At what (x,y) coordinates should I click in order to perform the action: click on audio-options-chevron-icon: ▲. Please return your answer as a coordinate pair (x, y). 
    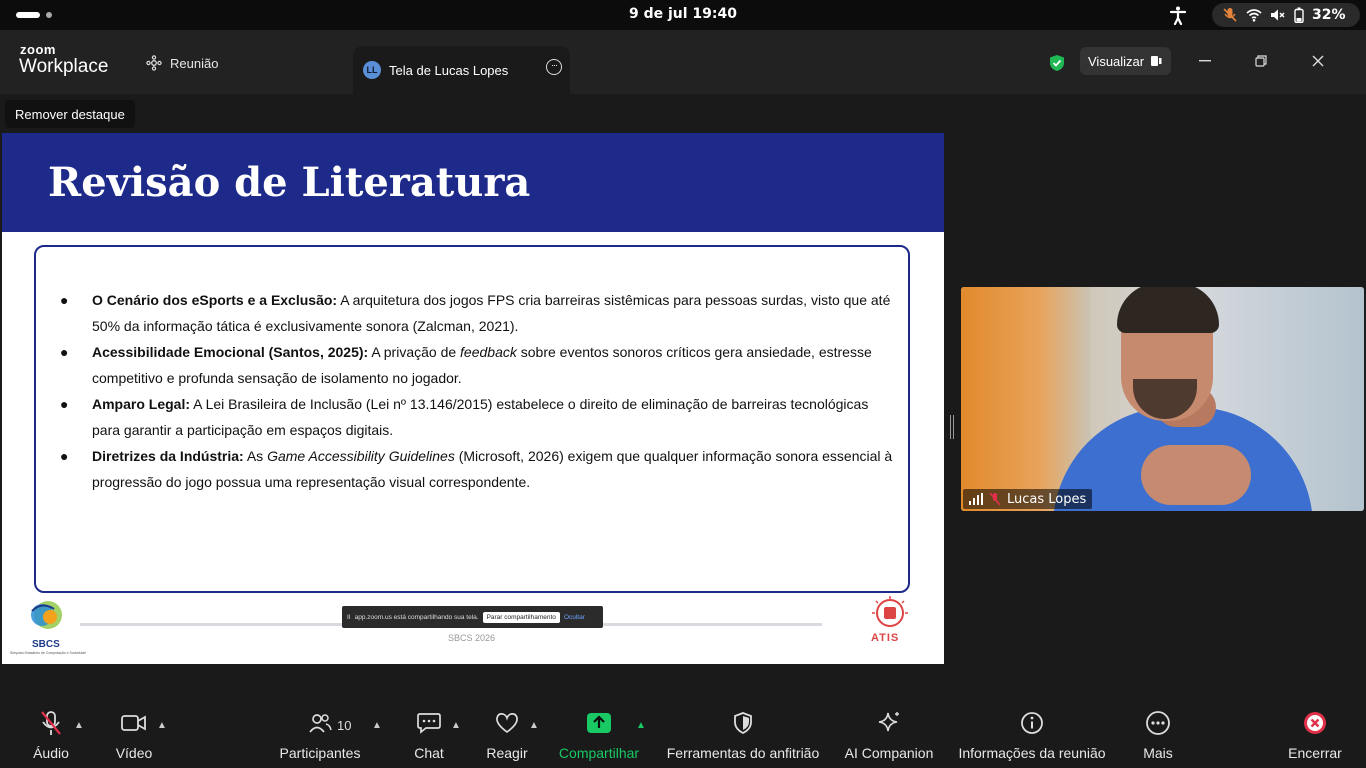
    Looking at the image, I should click on (79, 725).